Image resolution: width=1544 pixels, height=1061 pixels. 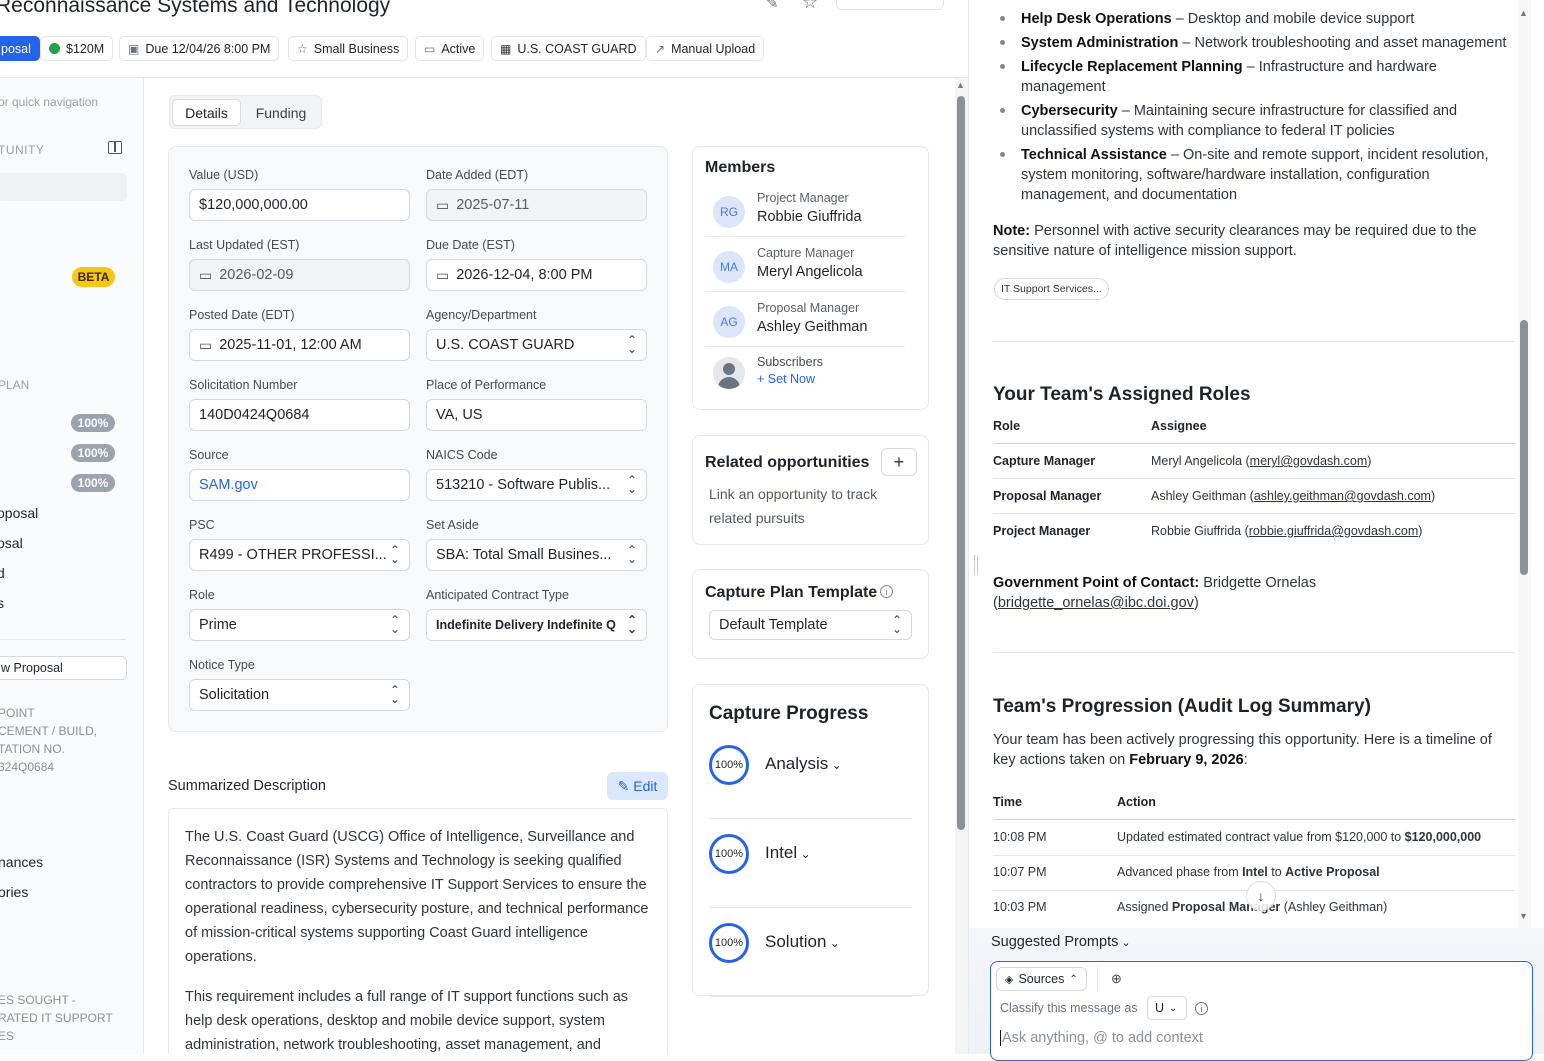 I want to click on suggested-prompts-toggle: Suggested Prompts ⌄, so click(x=1061, y=942).